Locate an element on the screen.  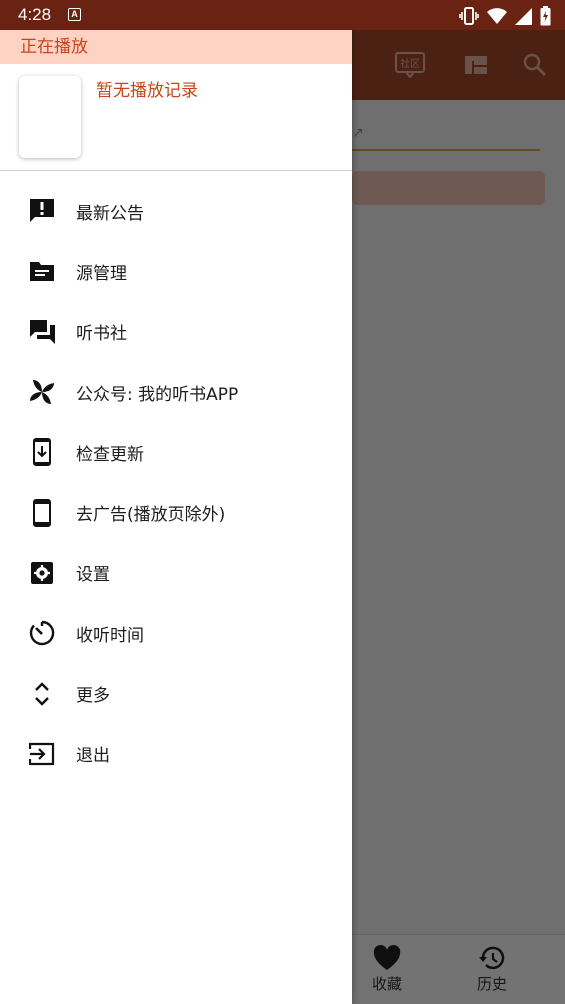
signal-icon is located at coordinates (523, 16).